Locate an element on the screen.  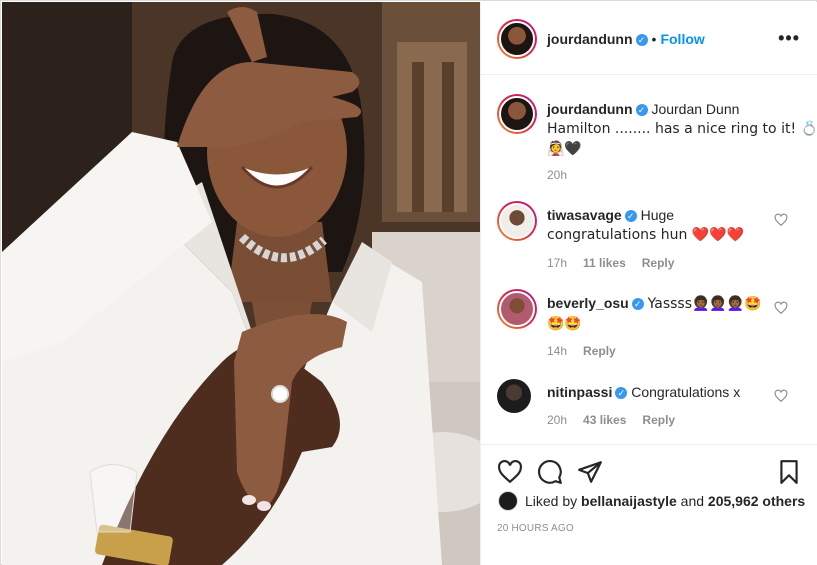
comment-line2: 🤩🤩 is located at coordinates (564, 324).